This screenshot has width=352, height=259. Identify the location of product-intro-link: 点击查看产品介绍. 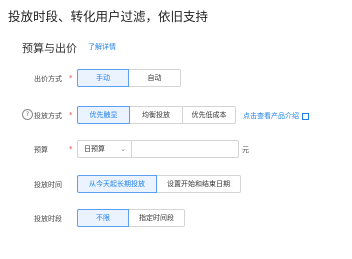
(276, 116).